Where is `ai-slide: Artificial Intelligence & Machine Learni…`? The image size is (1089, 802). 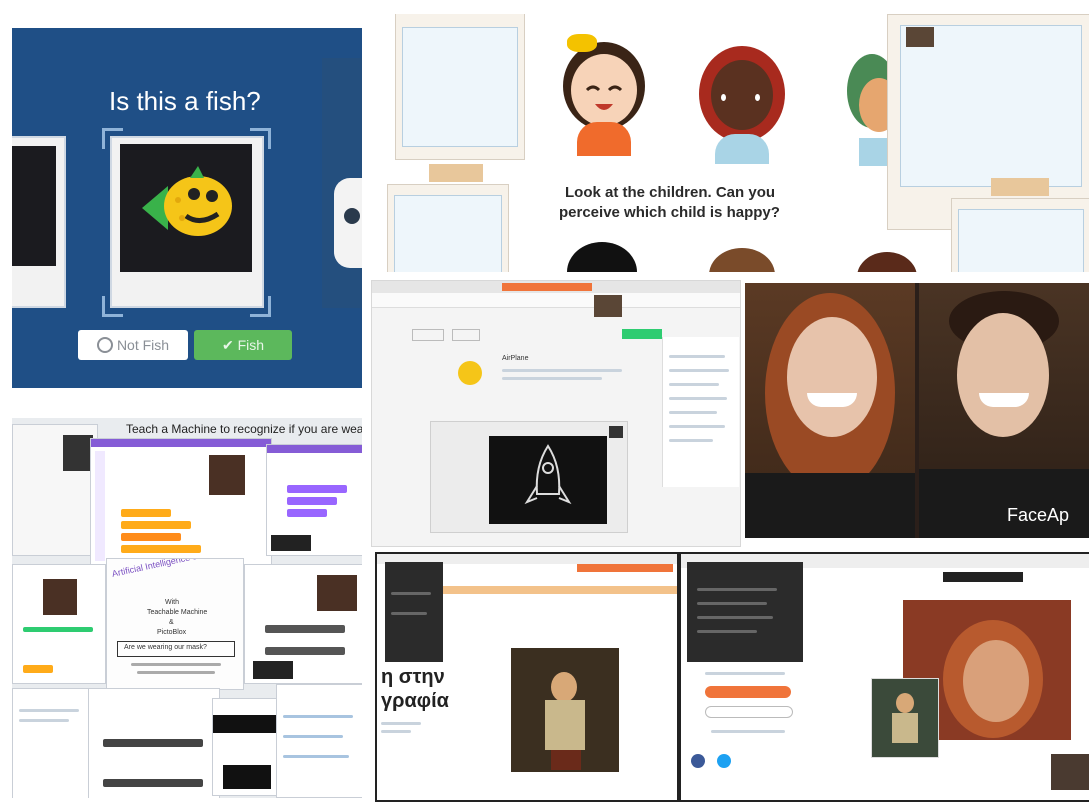 ai-slide: Artificial Intelligence & Machine Learni… is located at coordinates (175, 624).